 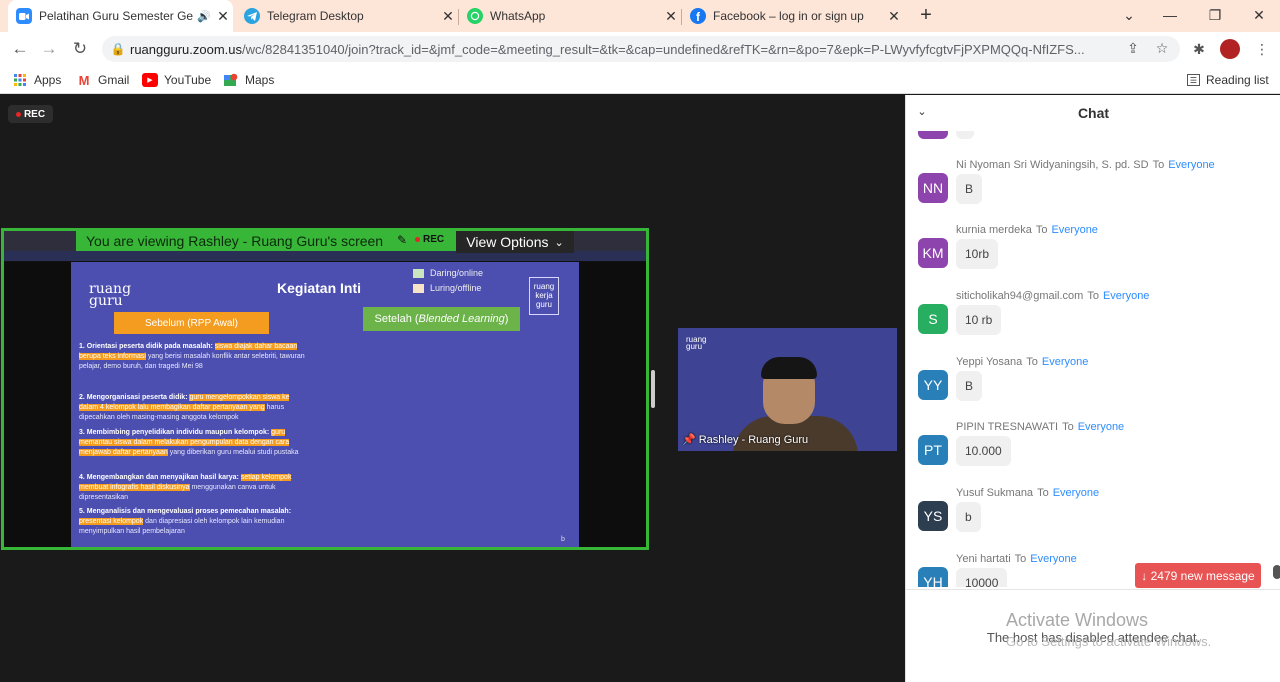 What do you see at coordinates (933, 450) in the screenshot?
I see `avatar: PT` at bounding box center [933, 450].